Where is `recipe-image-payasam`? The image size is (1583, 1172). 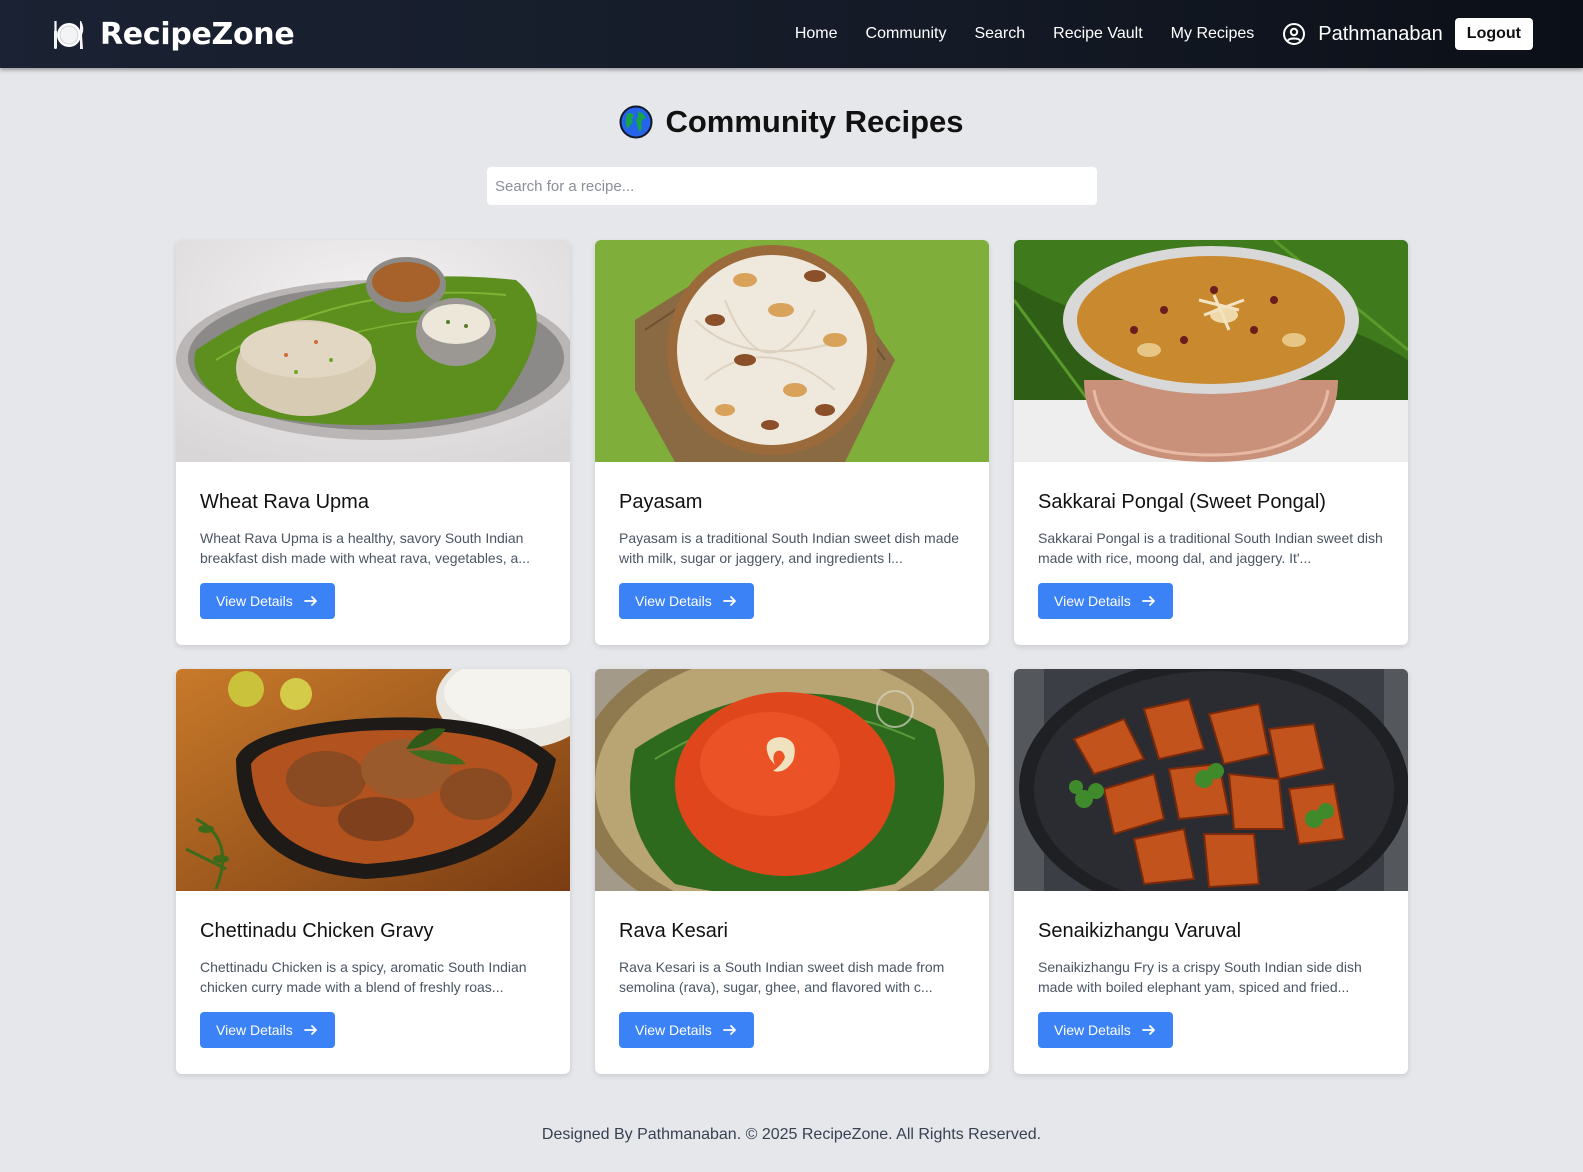
recipe-image-payasam is located at coordinates (792, 351).